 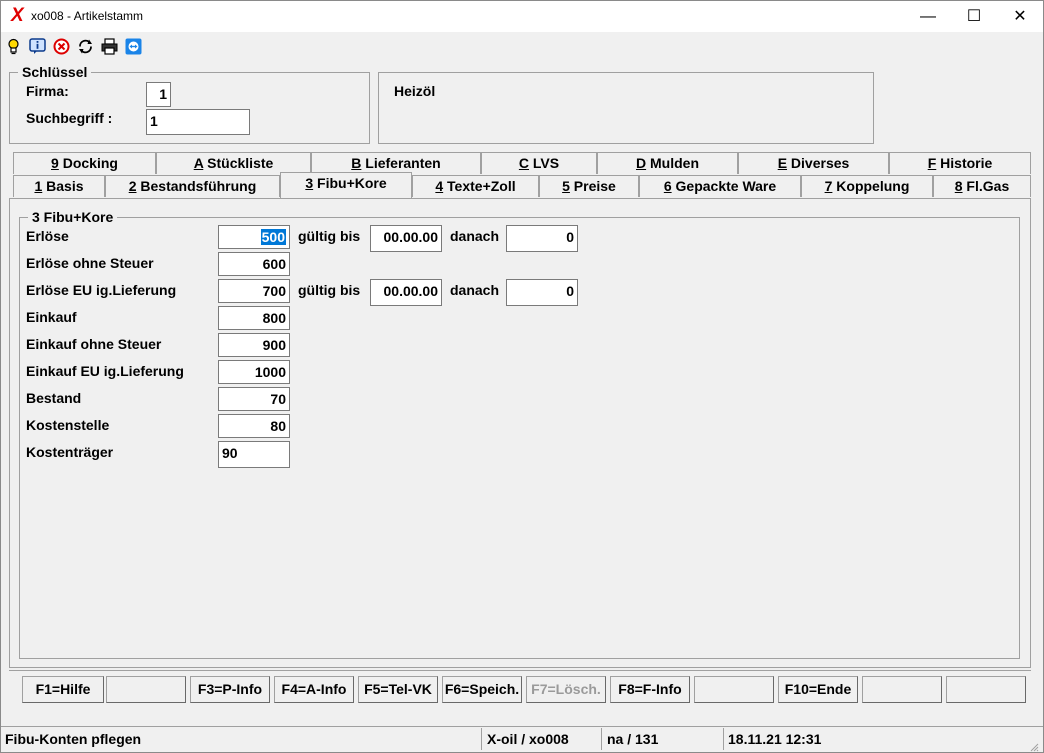 I want to click on einkauf-ohne-steuer-label: Einkauf ohne Steuer, so click(x=94, y=344).